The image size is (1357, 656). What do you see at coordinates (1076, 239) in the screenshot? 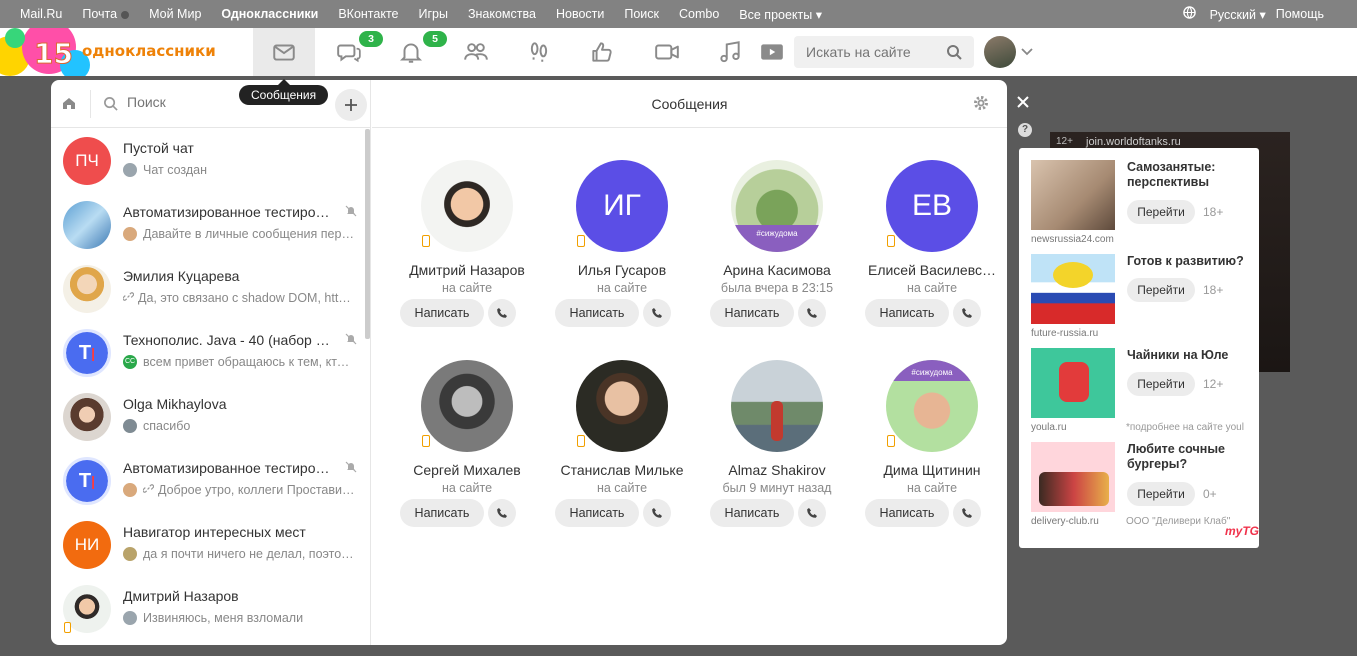
I see `ad-domain: newsrussia24.com` at bounding box center [1076, 239].